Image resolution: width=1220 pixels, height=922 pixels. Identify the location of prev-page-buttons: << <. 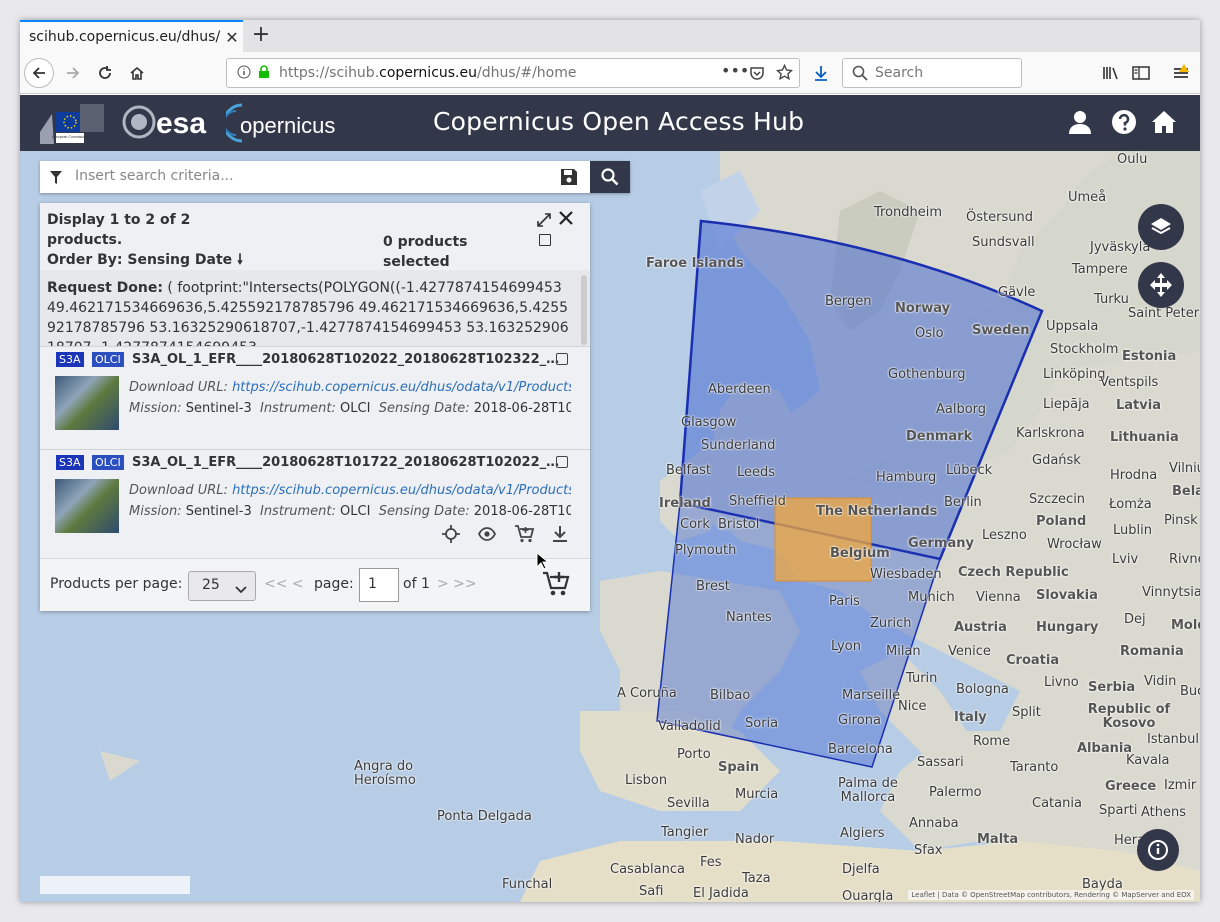
(284, 584).